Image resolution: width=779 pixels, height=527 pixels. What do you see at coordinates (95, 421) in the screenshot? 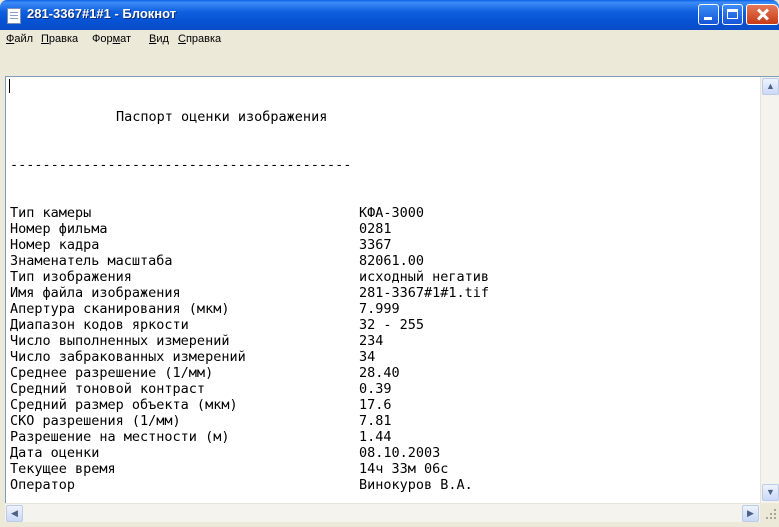
I see `field-label: СКО разрешения (1/мм)` at bounding box center [95, 421].